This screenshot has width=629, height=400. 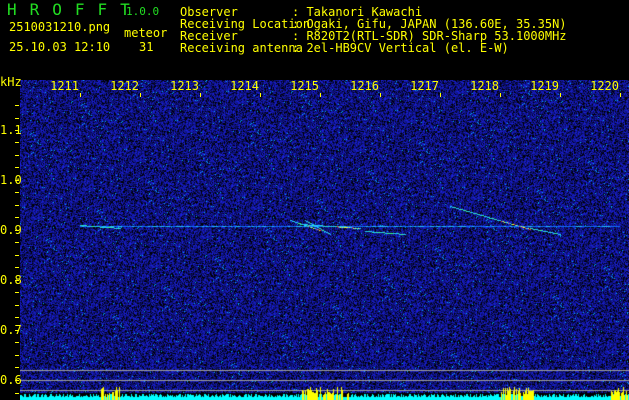 I want to click on x-tick-label: 1212, so click(x=124, y=86).